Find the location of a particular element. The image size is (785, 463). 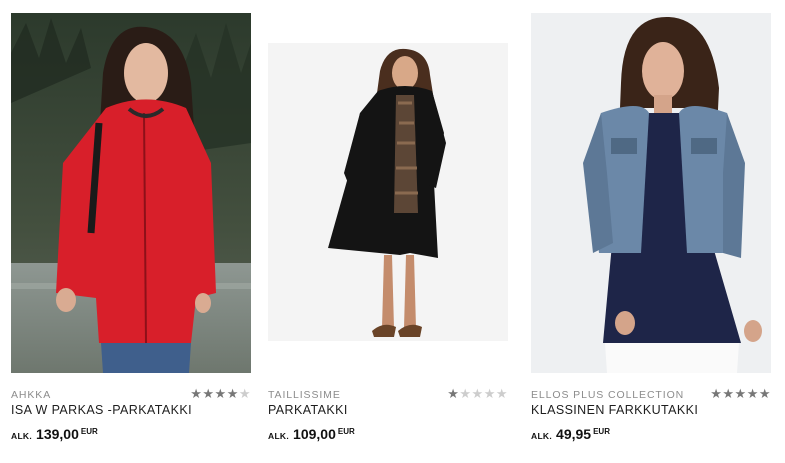

product-name: KLASSINEN FARKKUTAKKI is located at coordinates (614, 410).